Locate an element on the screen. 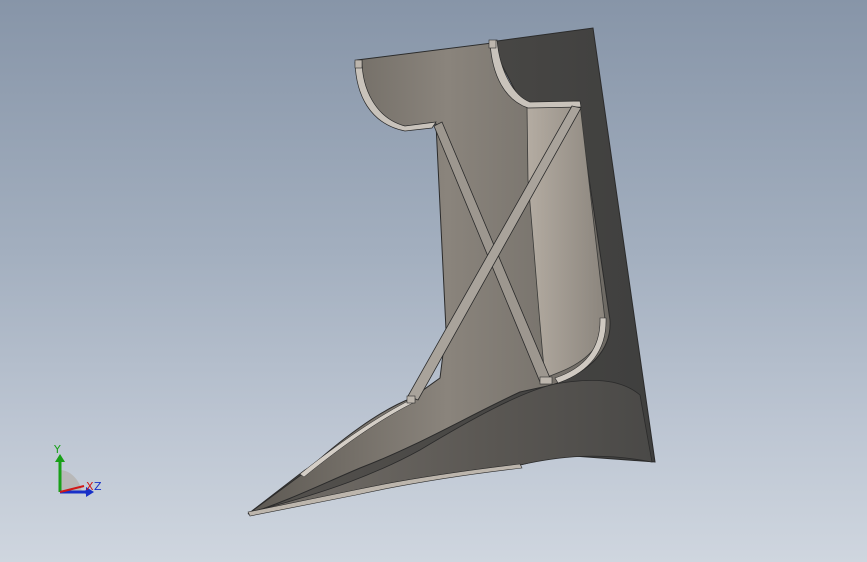 The image size is (867, 562). y-axis-label: Y is located at coordinates (57, 449).